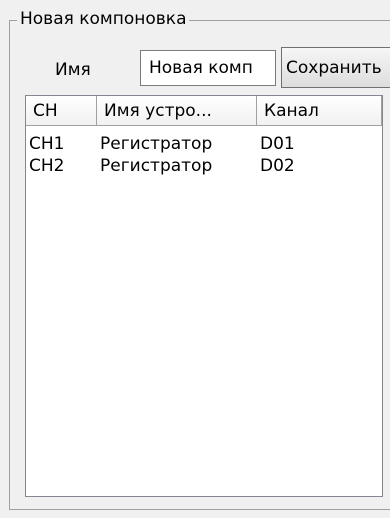 This screenshot has height=518, width=390. Describe the element at coordinates (208, 68) in the screenshot. I see `name-input` at that location.